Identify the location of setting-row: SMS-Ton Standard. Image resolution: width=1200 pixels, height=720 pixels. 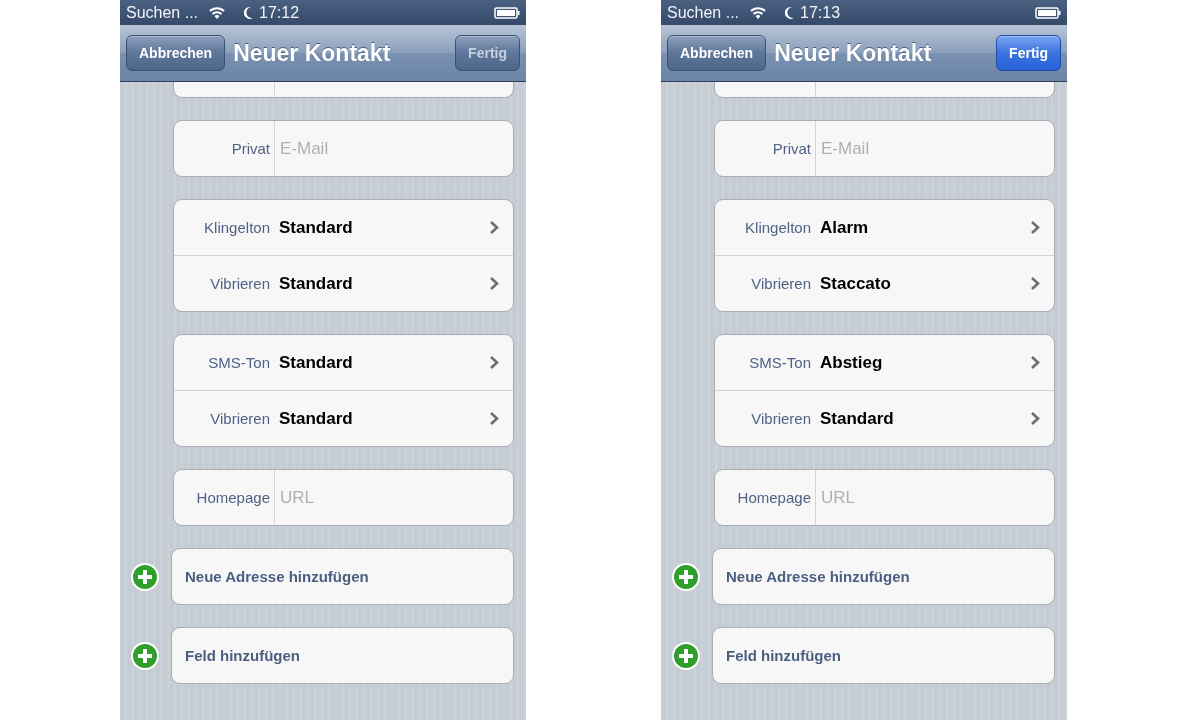
(343, 362).